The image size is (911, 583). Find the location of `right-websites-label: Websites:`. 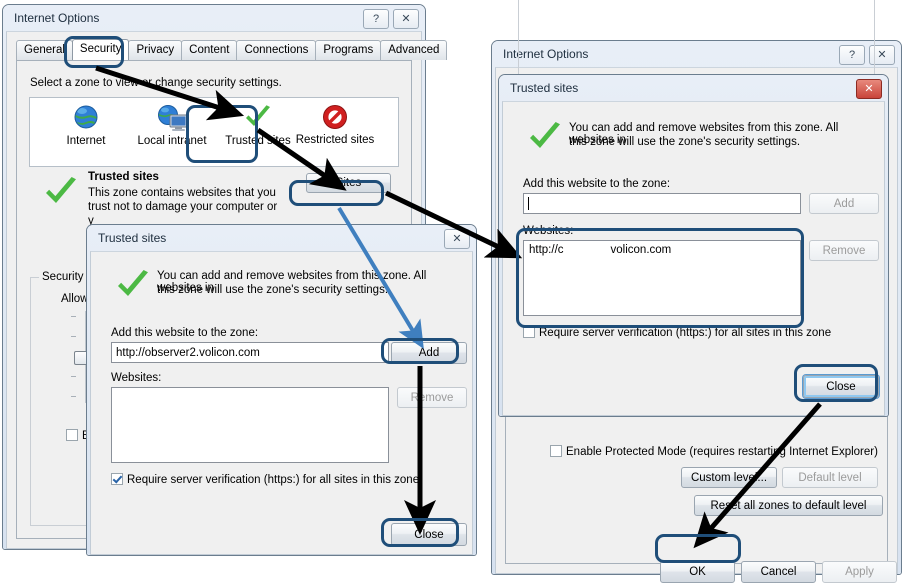

right-websites-label: Websites: is located at coordinates (548, 231).